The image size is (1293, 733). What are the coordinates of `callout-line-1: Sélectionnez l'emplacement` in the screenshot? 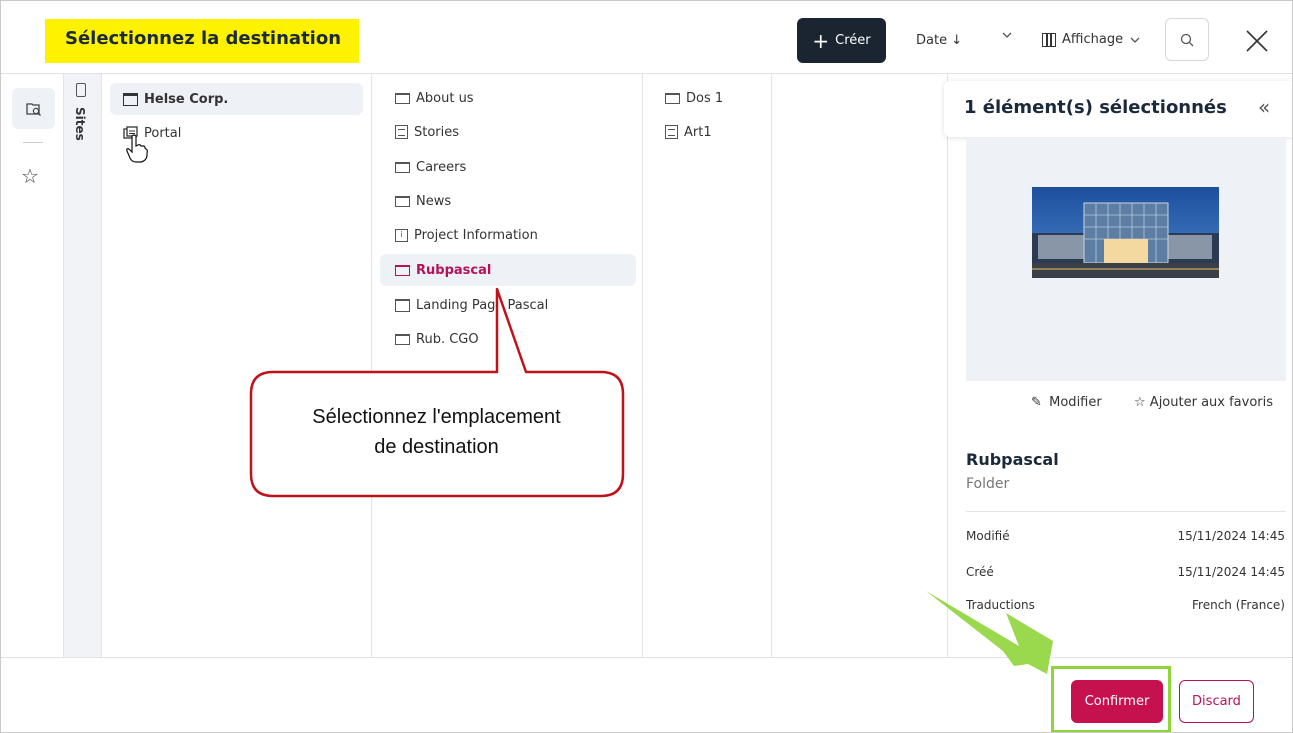 It's located at (436, 417).